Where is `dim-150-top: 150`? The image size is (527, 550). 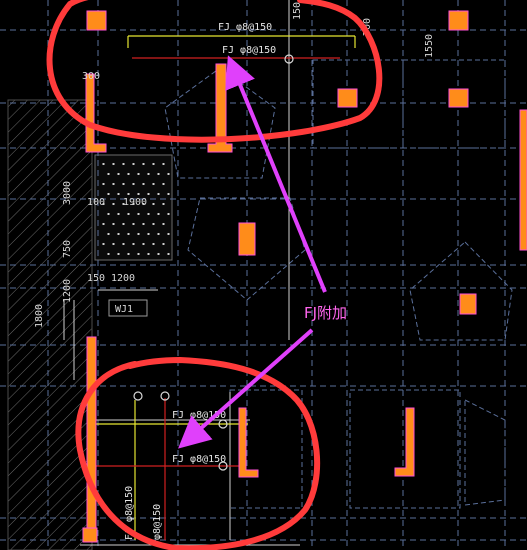 dim-150-top: 150 is located at coordinates (297, 11).